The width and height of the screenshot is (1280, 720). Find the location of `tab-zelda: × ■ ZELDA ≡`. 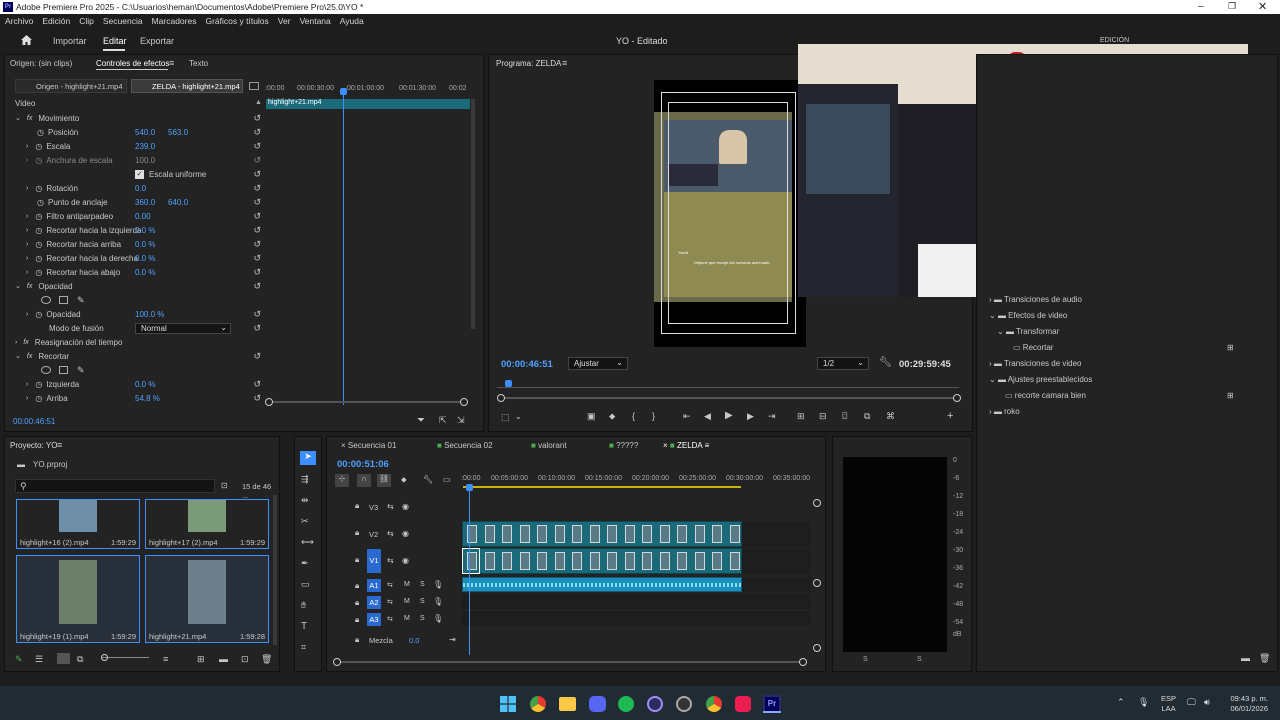

tab-zelda: × ■ ZELDA ≡ is located at coordinates (686, 445).